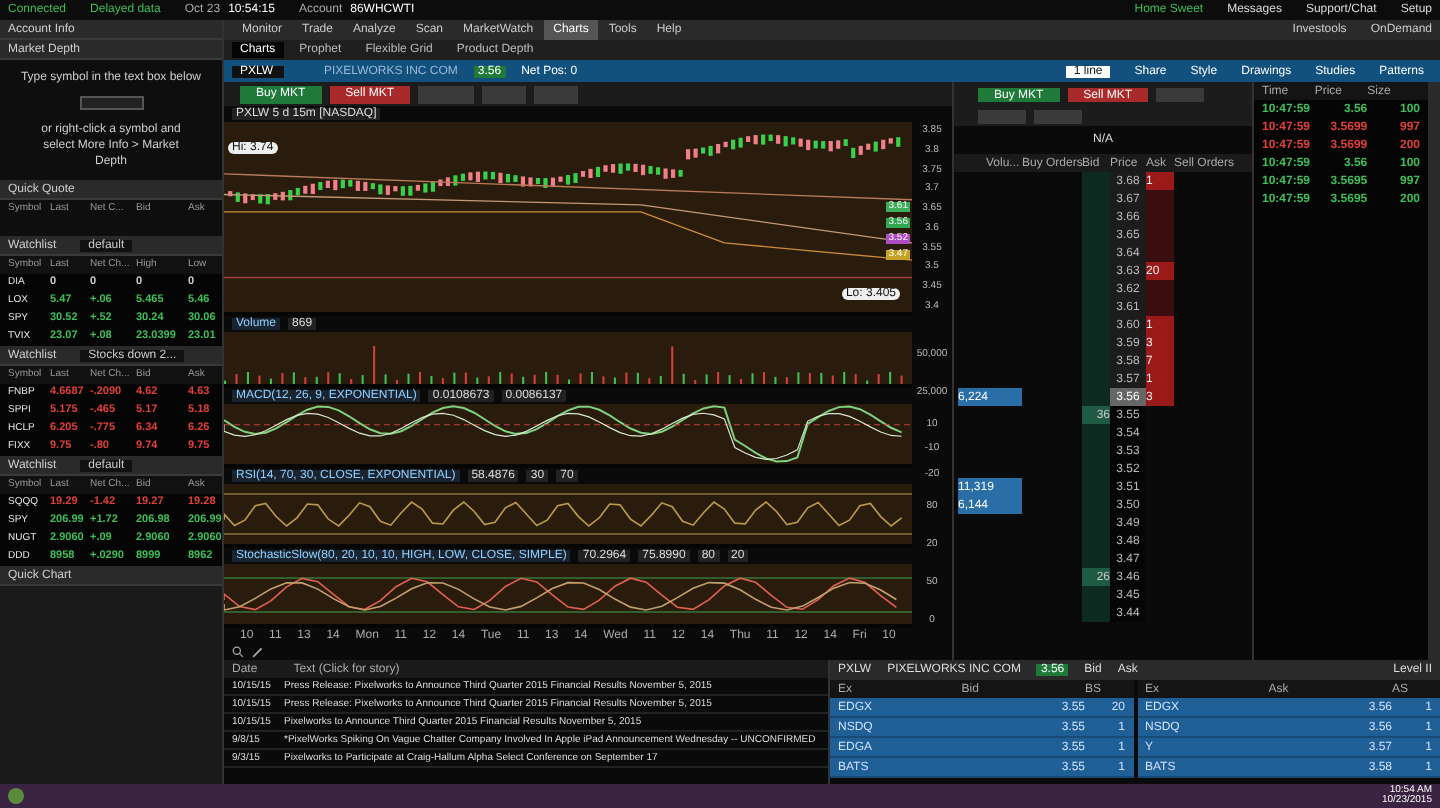 The width and height of the screenshot is (1440, 808). What do you see at coordinates (111, 103) in the screenshot?
I see `symbol-field` at bounding box center [111, 103].